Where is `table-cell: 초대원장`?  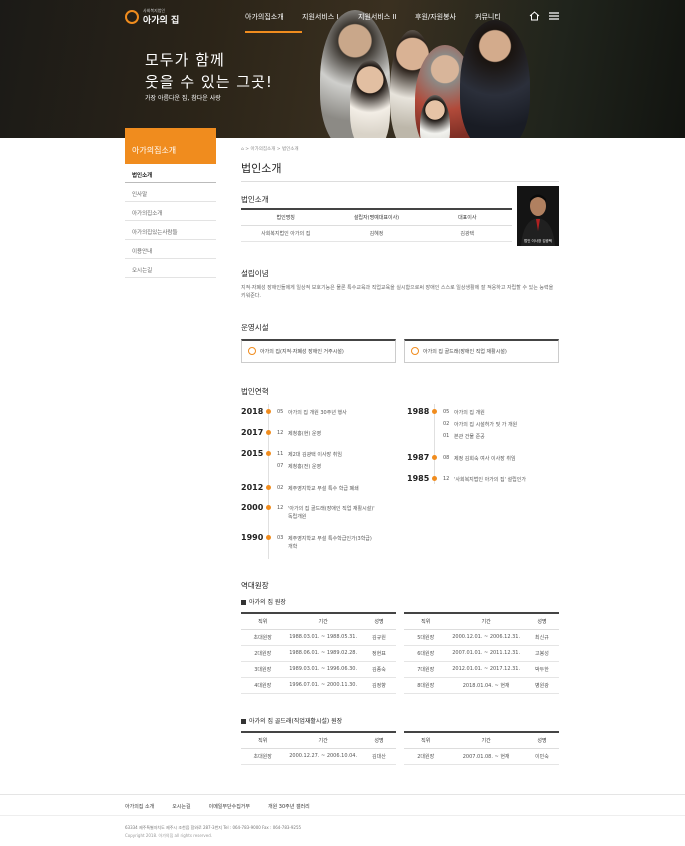 table-cell: 초대원장 is located at coordinates (263, 637).